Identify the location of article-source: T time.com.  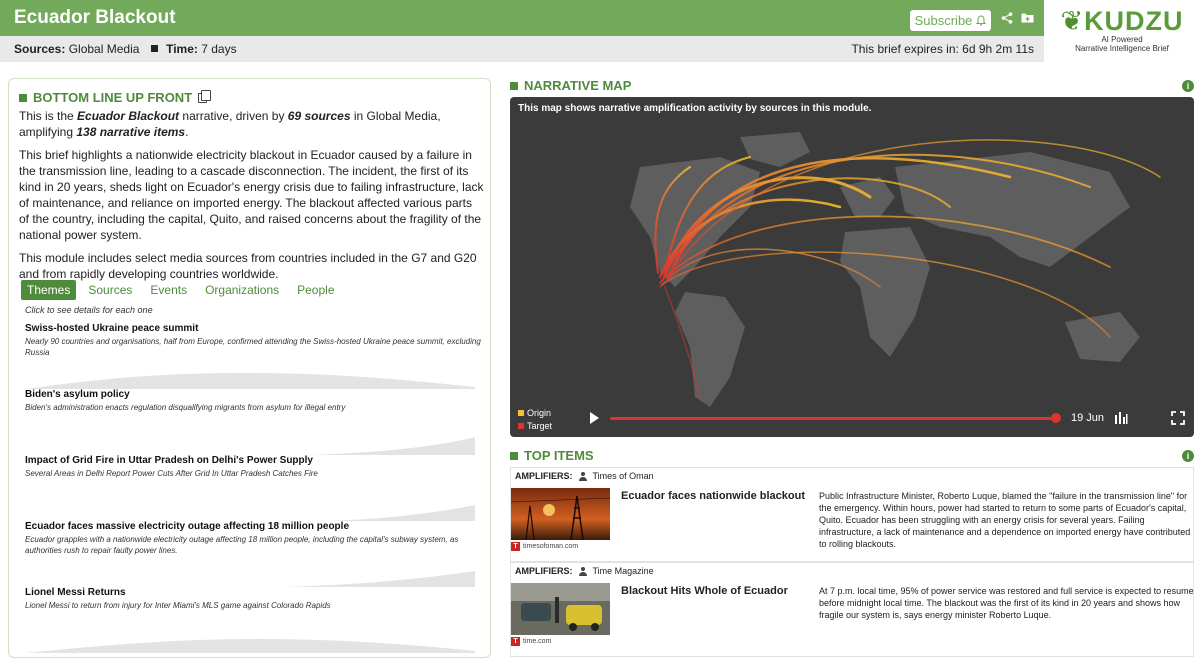
(531, 641).